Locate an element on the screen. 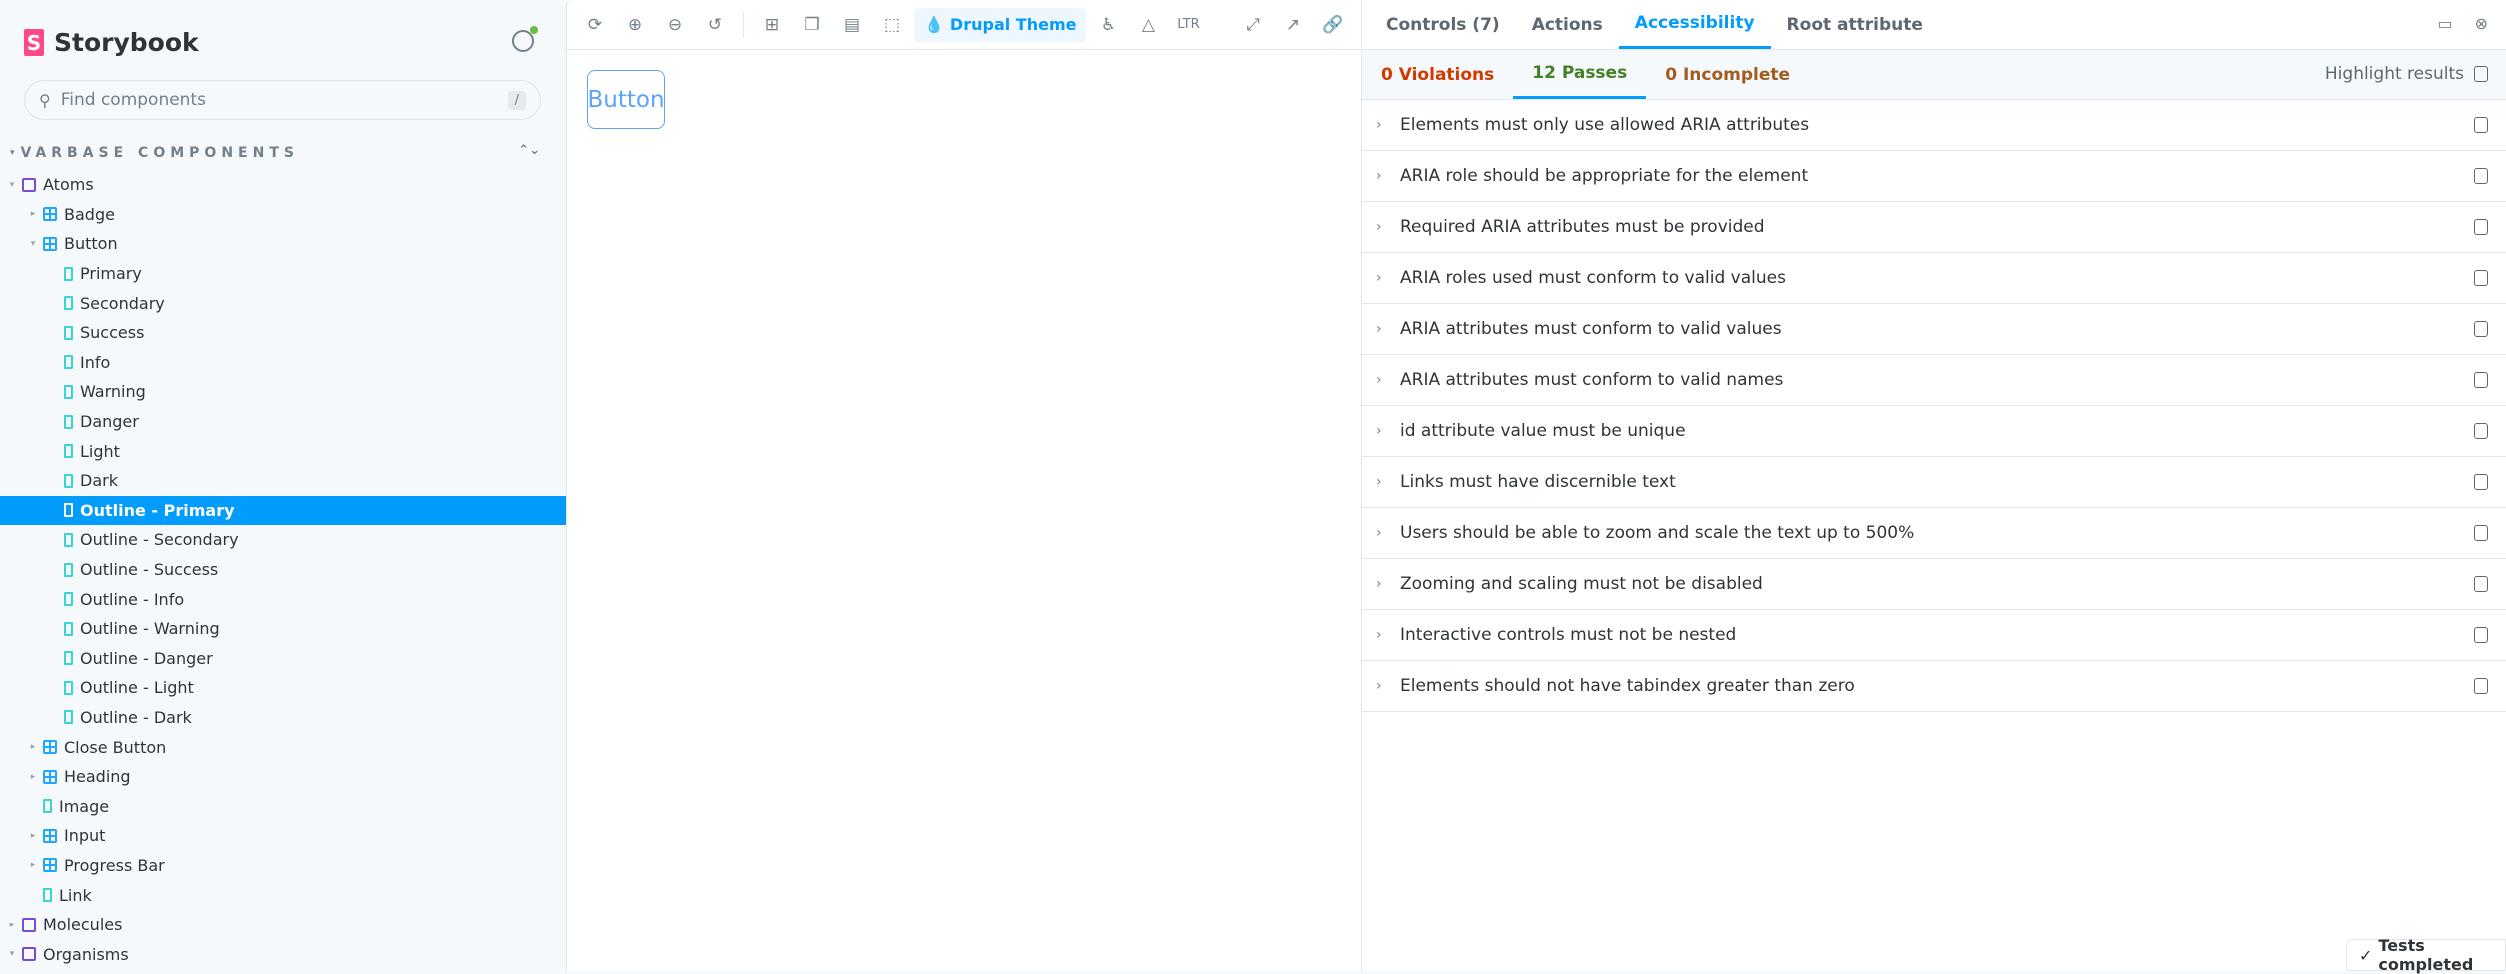 This screenshot has height=974, width=2506. expand-collapse-icon: ⌃⌄ is located at coordinates (529, 150).